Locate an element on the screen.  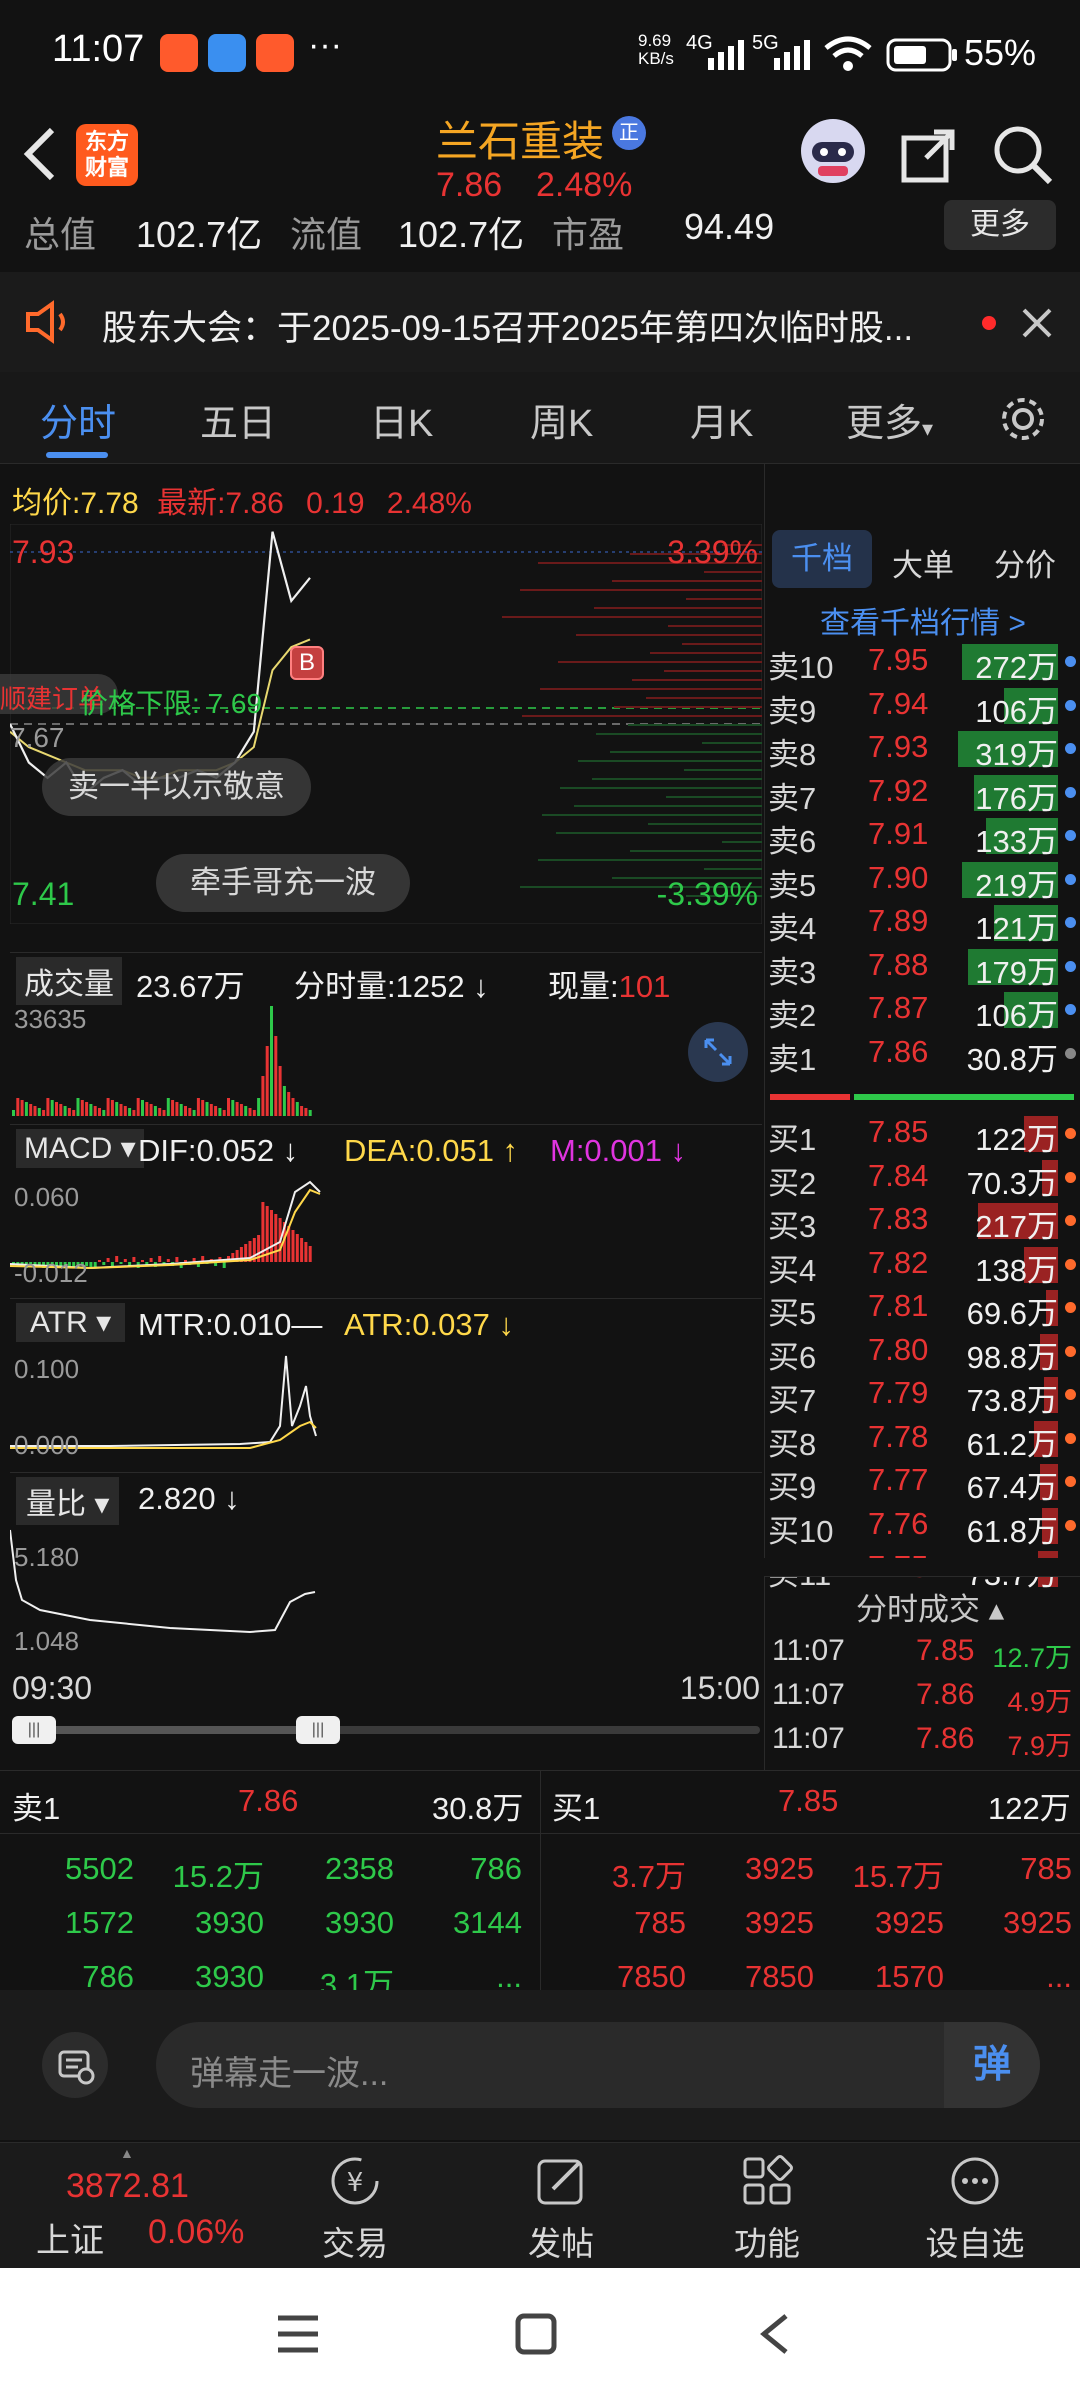
back-nav-icon is located at coordinates (774, 2334).